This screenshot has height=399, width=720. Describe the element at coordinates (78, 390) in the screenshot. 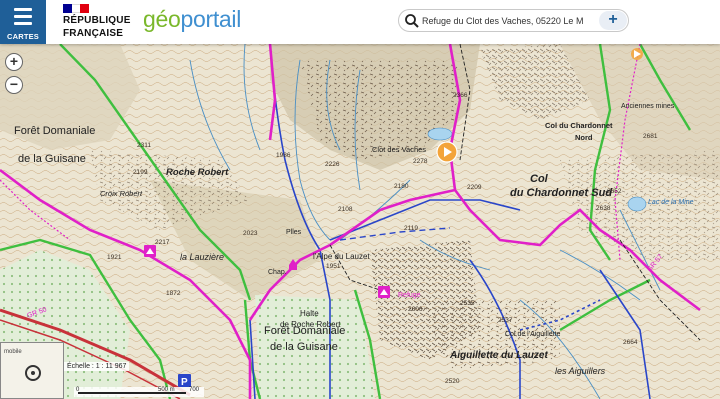

I see `scale-tick-0: 0` at that location.